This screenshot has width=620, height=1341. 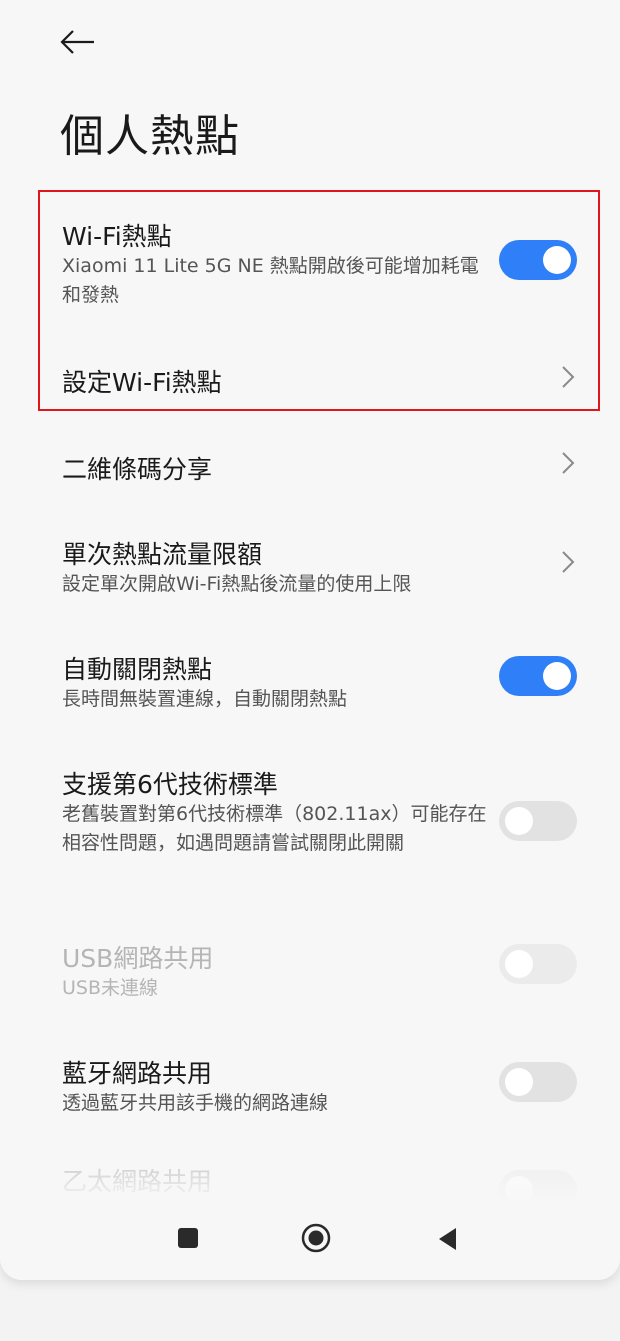 I want to click on arrow-left-icon, so click(x=77, y=42).